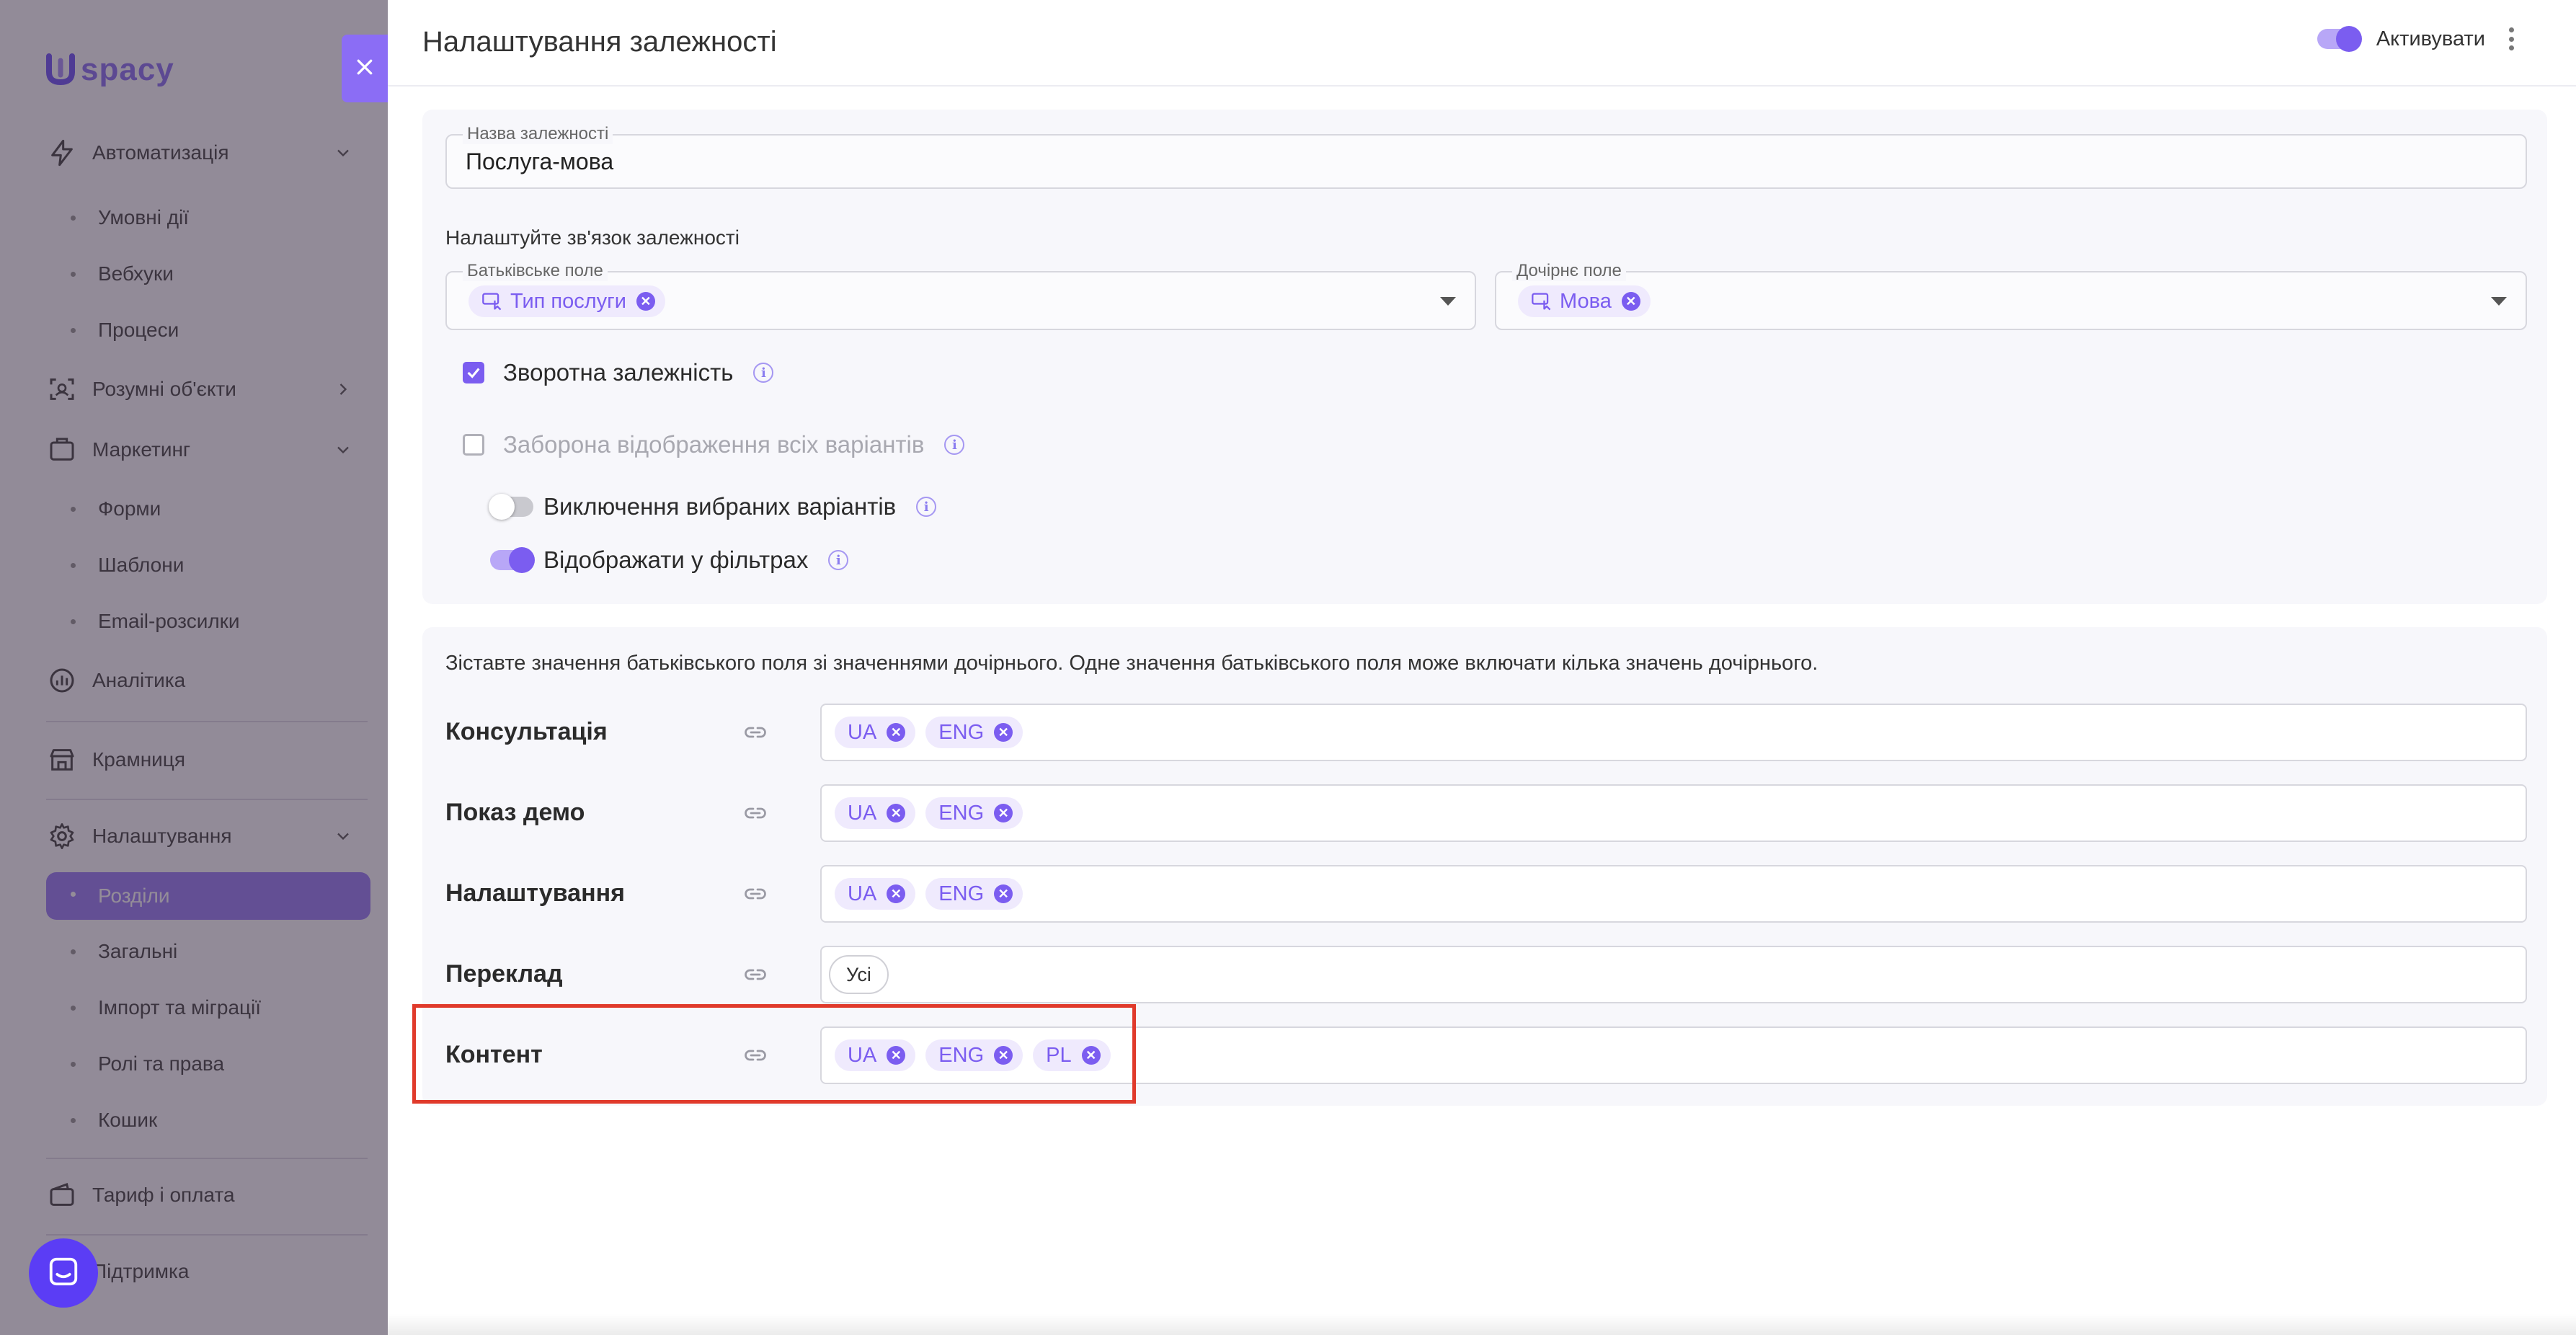 The width and height of the screenshot is (2576, 1335). I want to click on parent-field-chip-label: Тип послуги, so click(568, 301).